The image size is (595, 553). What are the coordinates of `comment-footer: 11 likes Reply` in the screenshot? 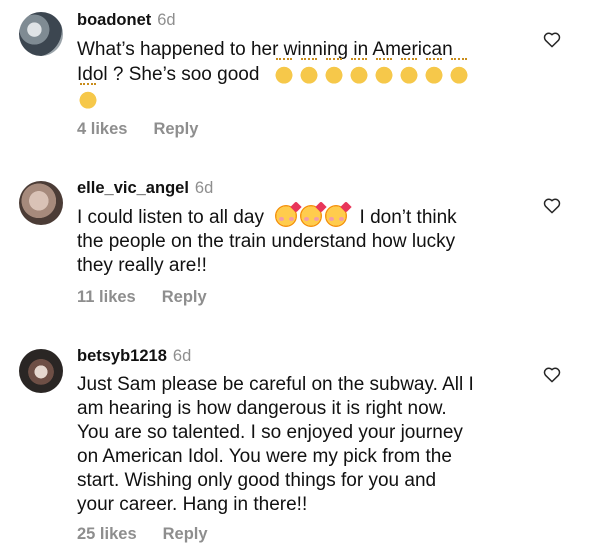 It's located at (142, 297).